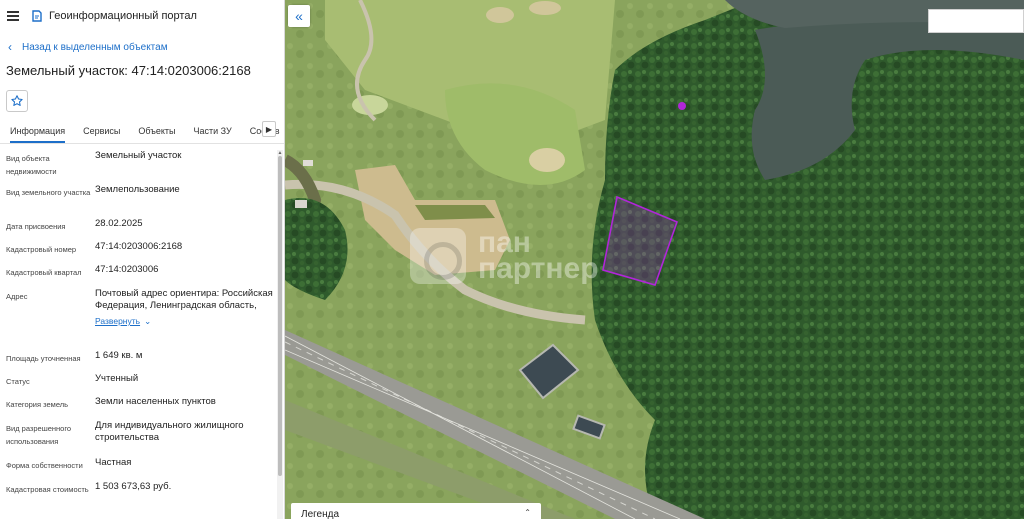  I want to click on property-value: Земли населенных пунктов, so click(155, 401).